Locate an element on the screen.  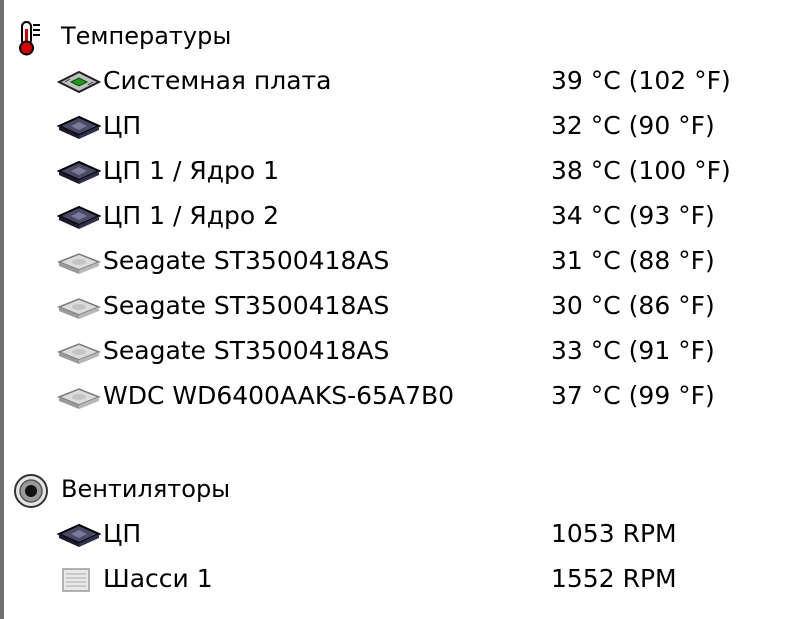
temp-row-hdd-1: Seagate ST3500418AS 31 °C (88 °F) is located at coordinates (390, 261).